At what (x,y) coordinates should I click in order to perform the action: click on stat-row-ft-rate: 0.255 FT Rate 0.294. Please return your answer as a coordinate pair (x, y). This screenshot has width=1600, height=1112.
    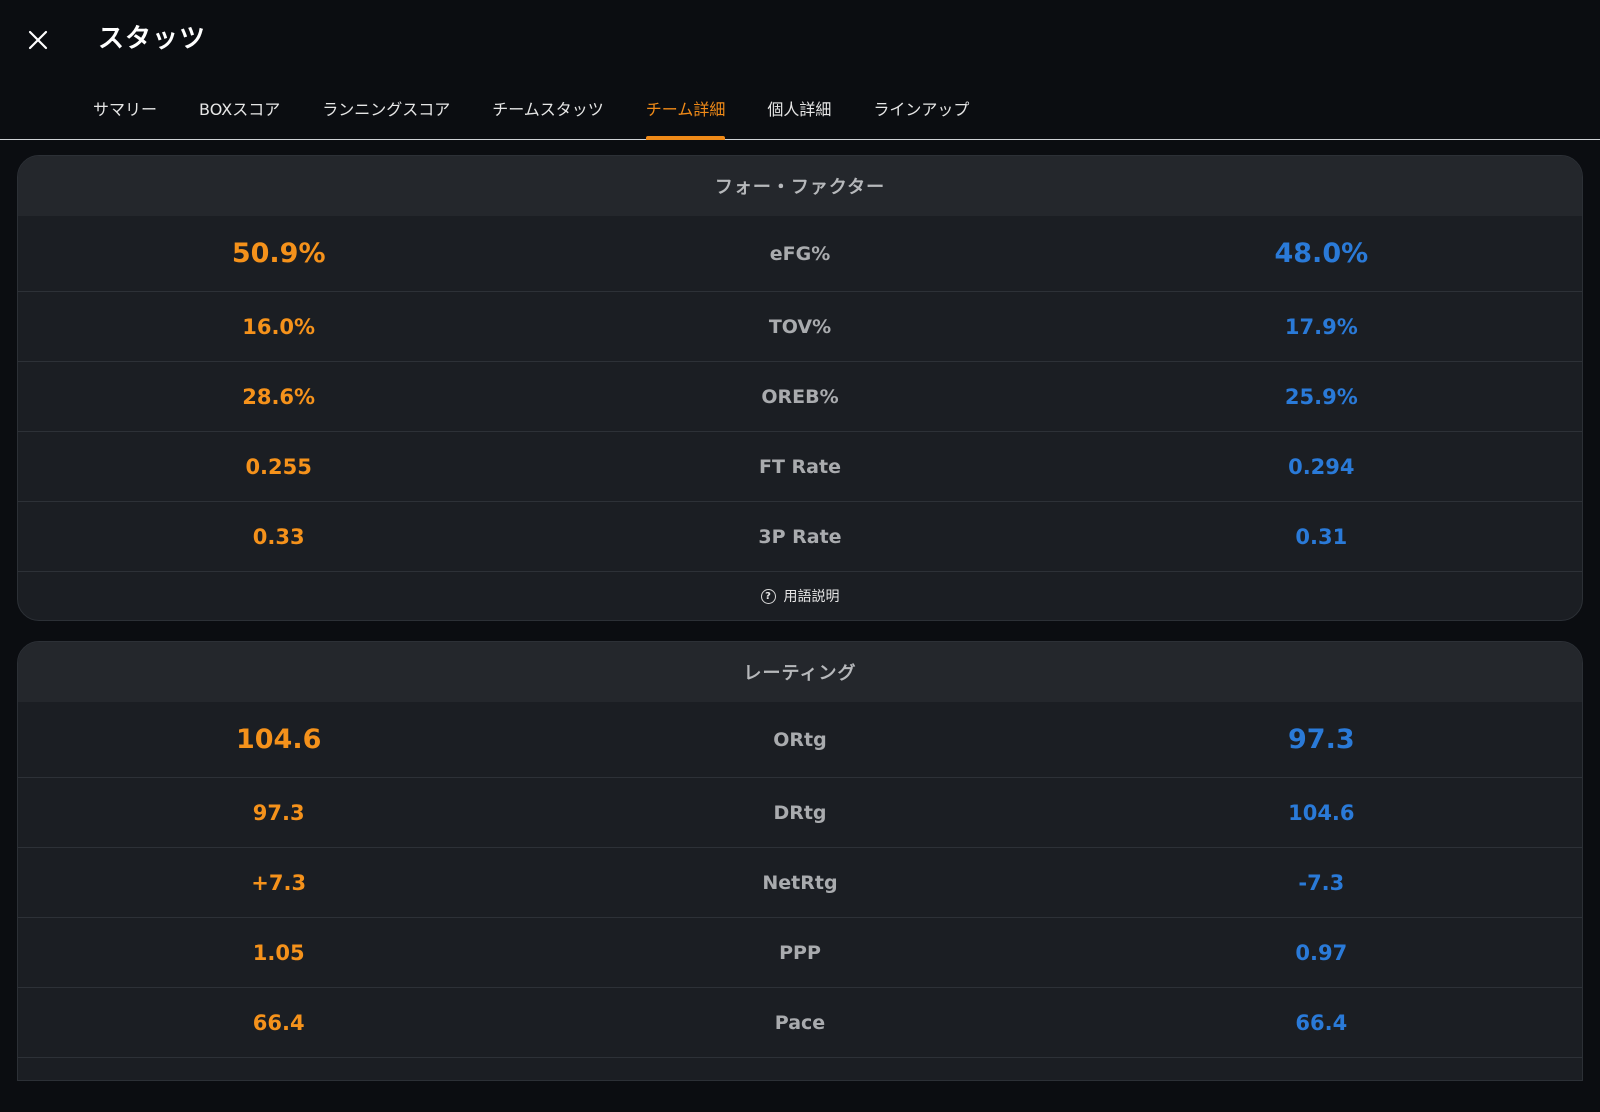
    Looking at the image, I should click on (800, 467).